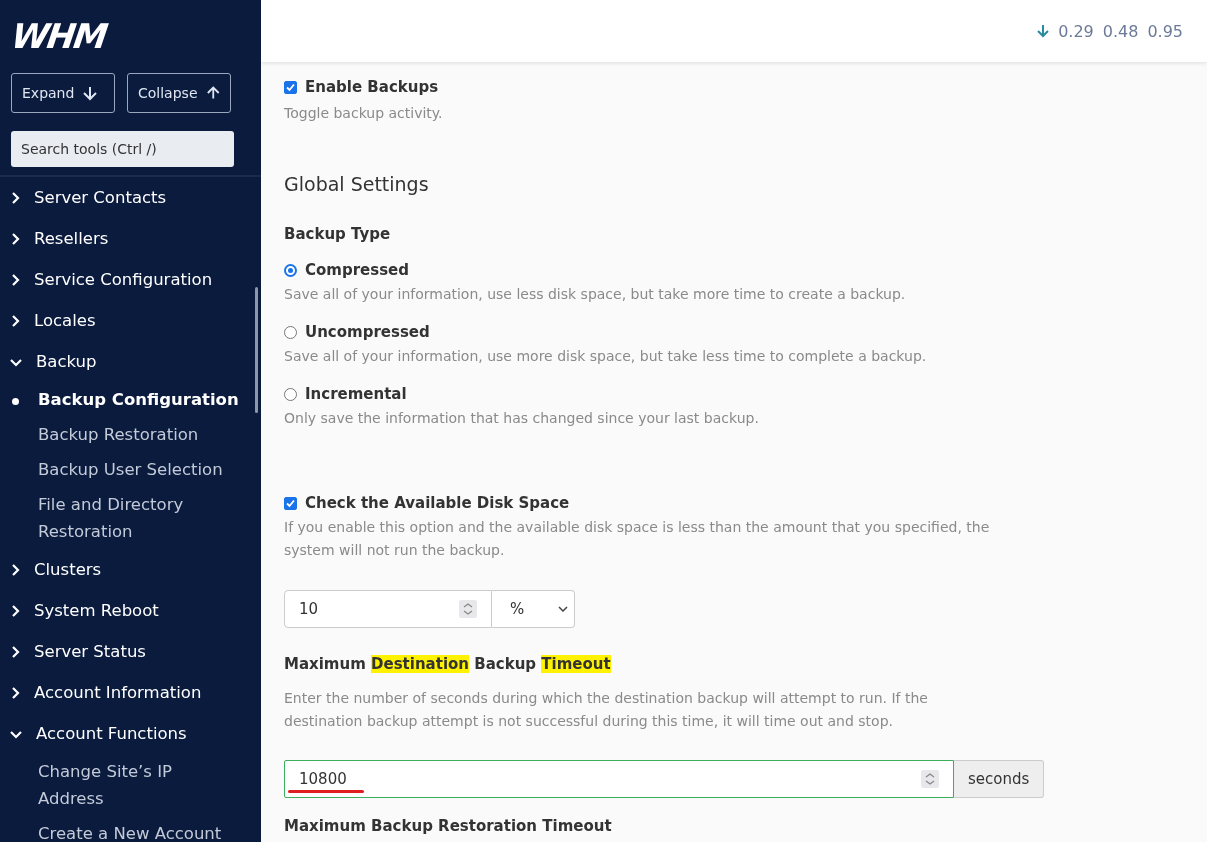 The width and height of the screenshot is (1207, 842). What do you see at coordinates (619, 779) in the screenshot?
I see `number-field: 10800` at bounding box center [619, 779].